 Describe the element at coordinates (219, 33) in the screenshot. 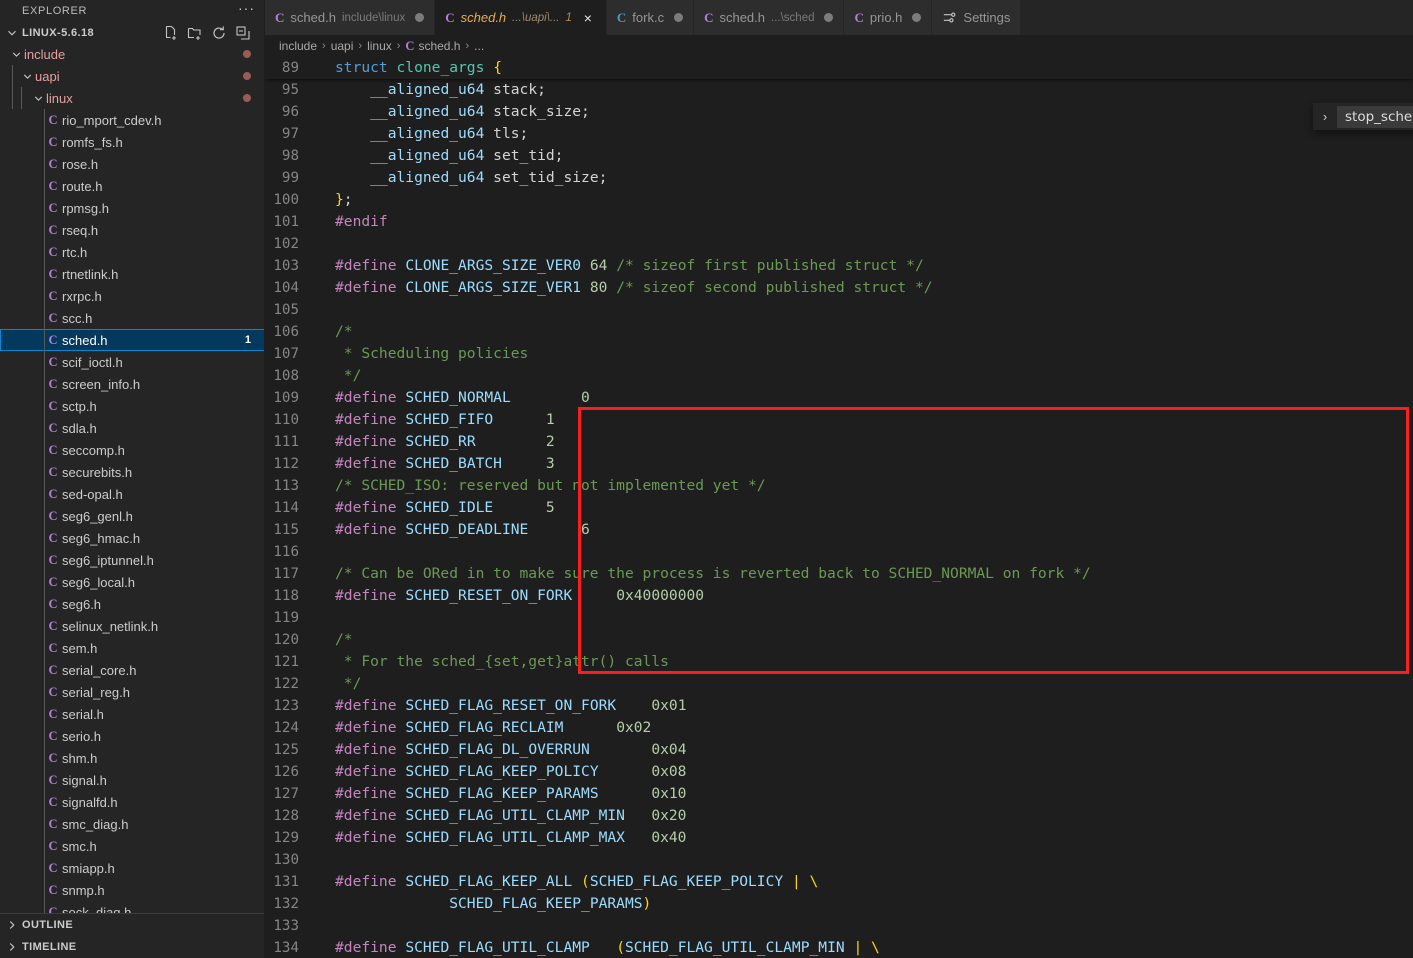

I see `refresh-icon` at that location.